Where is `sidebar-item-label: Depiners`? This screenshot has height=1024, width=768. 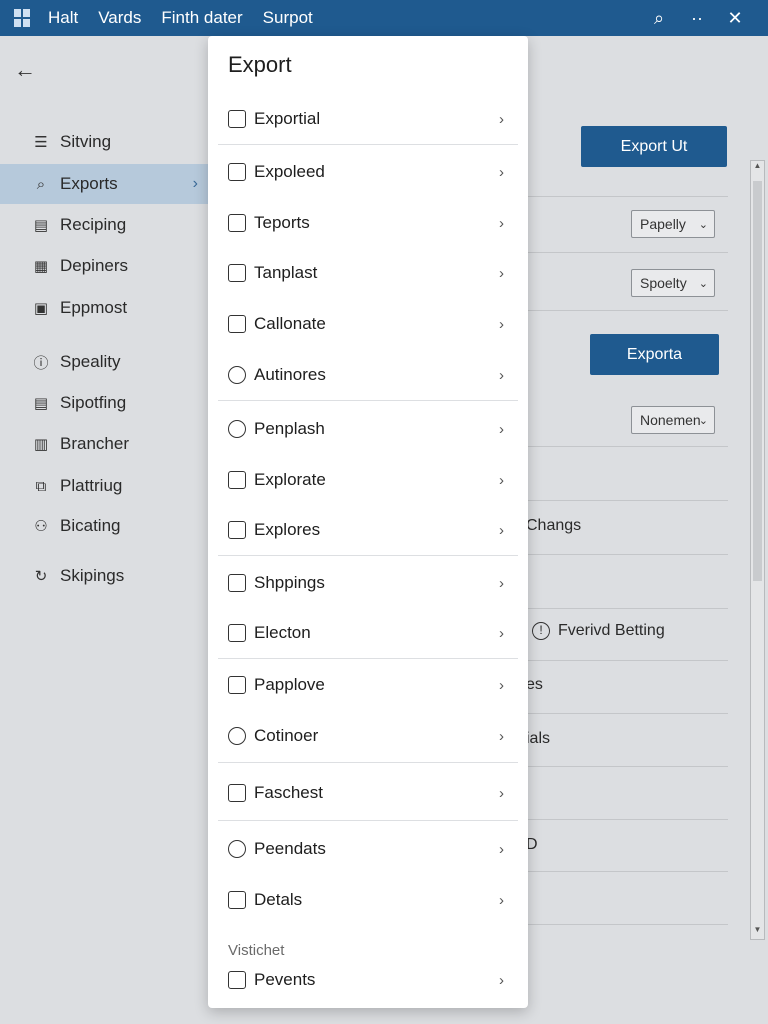 sidebar-item-label: Depiners is located at coordinates (94, 265).